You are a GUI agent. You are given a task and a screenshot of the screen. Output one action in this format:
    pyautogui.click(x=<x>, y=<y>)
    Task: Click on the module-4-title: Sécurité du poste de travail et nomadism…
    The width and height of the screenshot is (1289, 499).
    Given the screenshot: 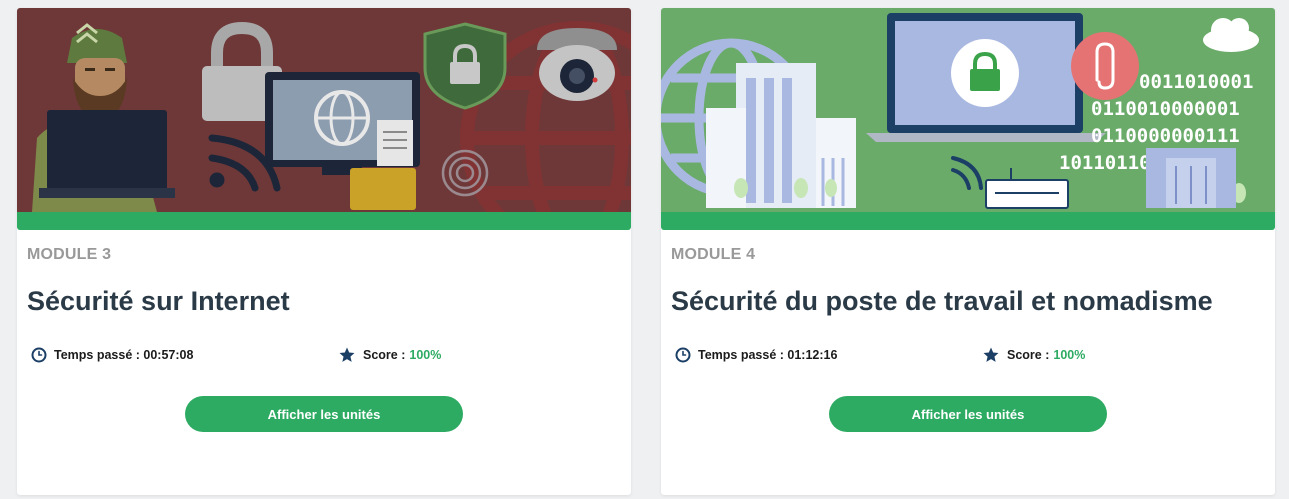 What is the action you would take?
    pyautogui.click(x=942, y=301)
    